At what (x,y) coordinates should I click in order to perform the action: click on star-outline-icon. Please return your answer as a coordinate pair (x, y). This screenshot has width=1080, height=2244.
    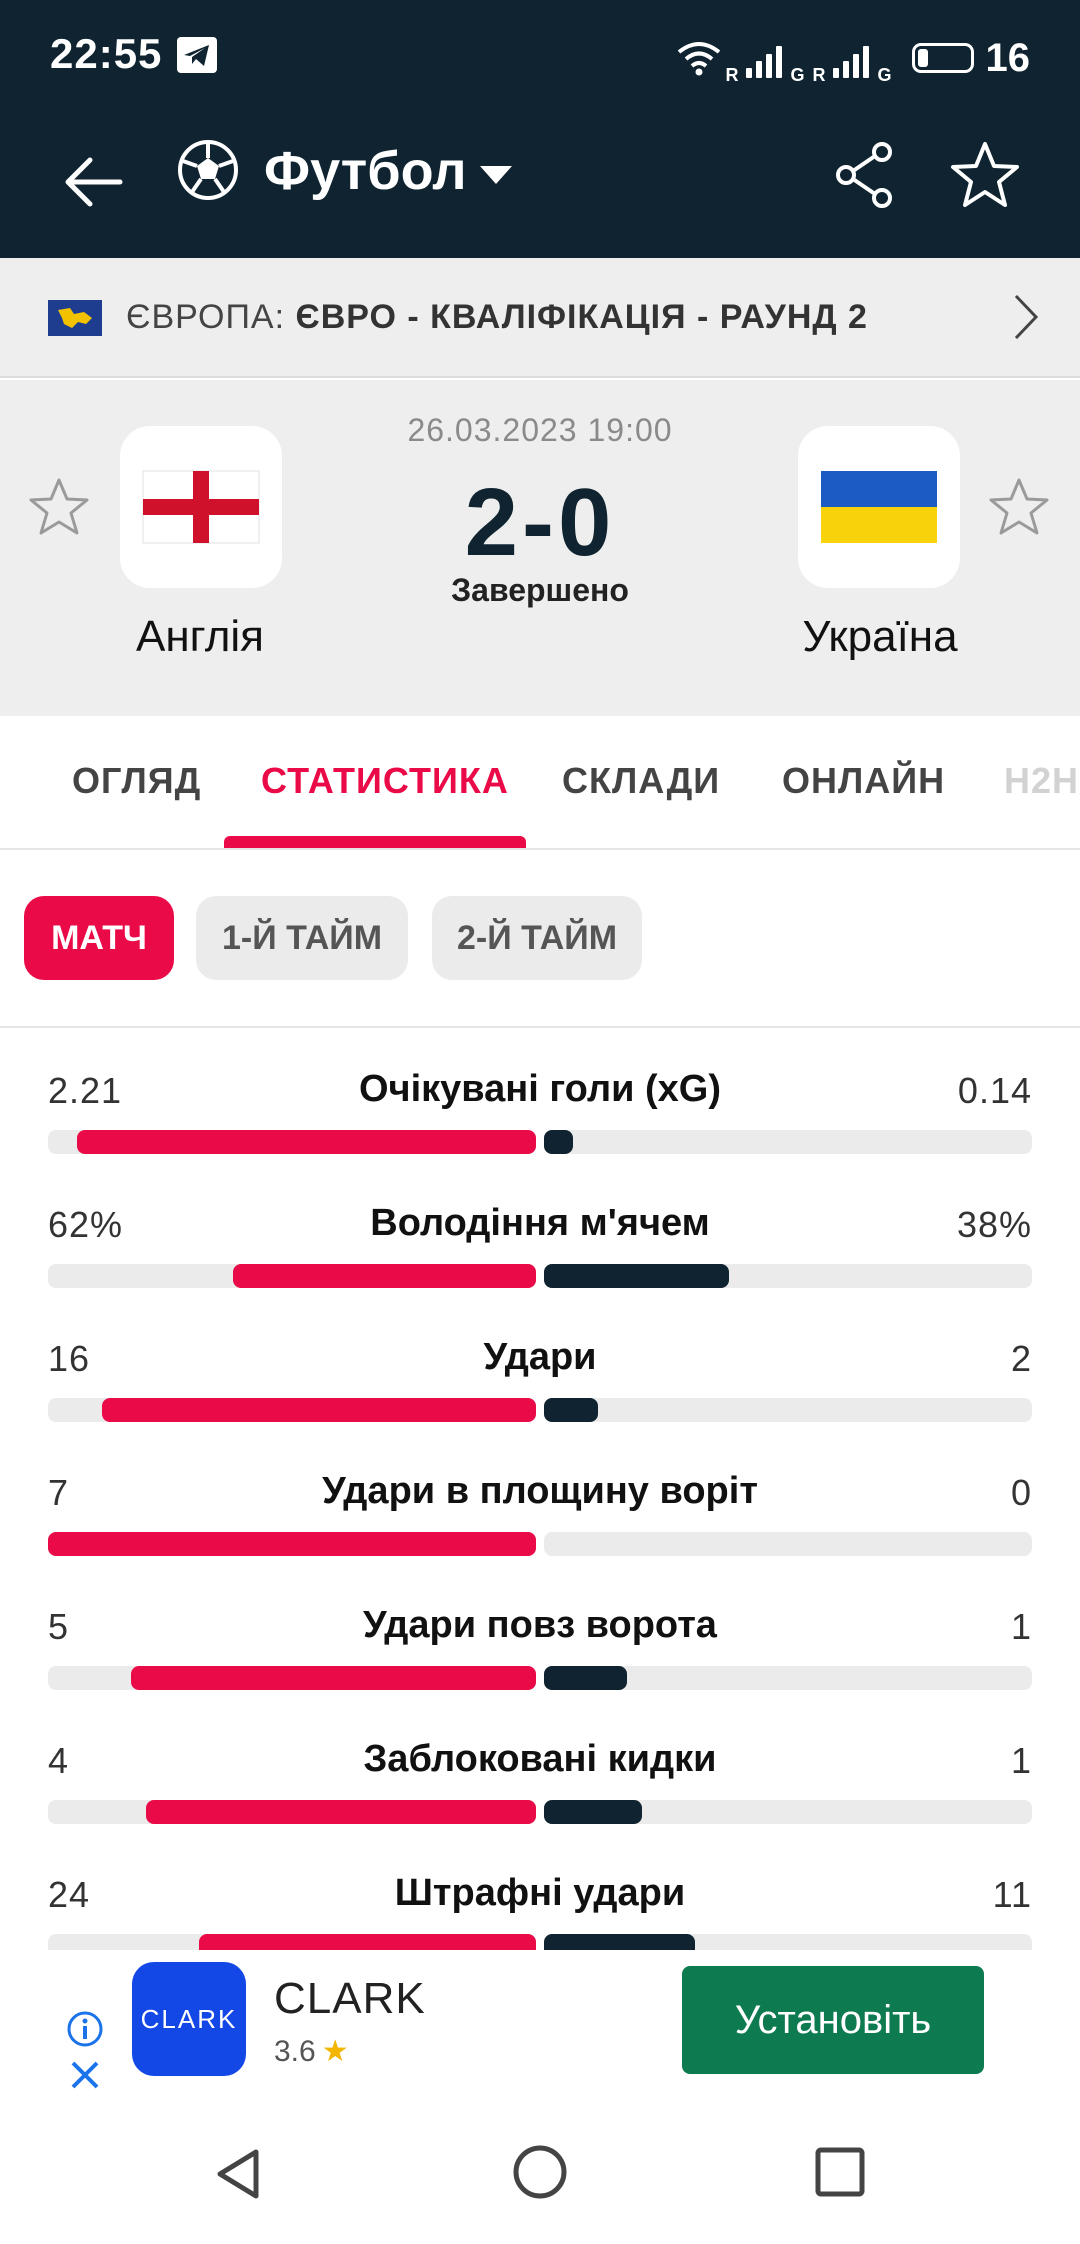
    Looking at the image, I should click on (985, 175).